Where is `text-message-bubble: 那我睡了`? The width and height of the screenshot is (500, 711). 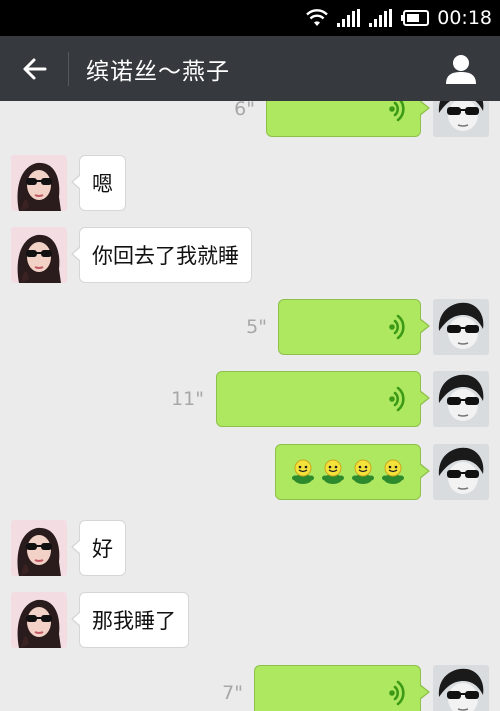 text-message-bubble: 那我睡了 is located at coordinates (130, 620).